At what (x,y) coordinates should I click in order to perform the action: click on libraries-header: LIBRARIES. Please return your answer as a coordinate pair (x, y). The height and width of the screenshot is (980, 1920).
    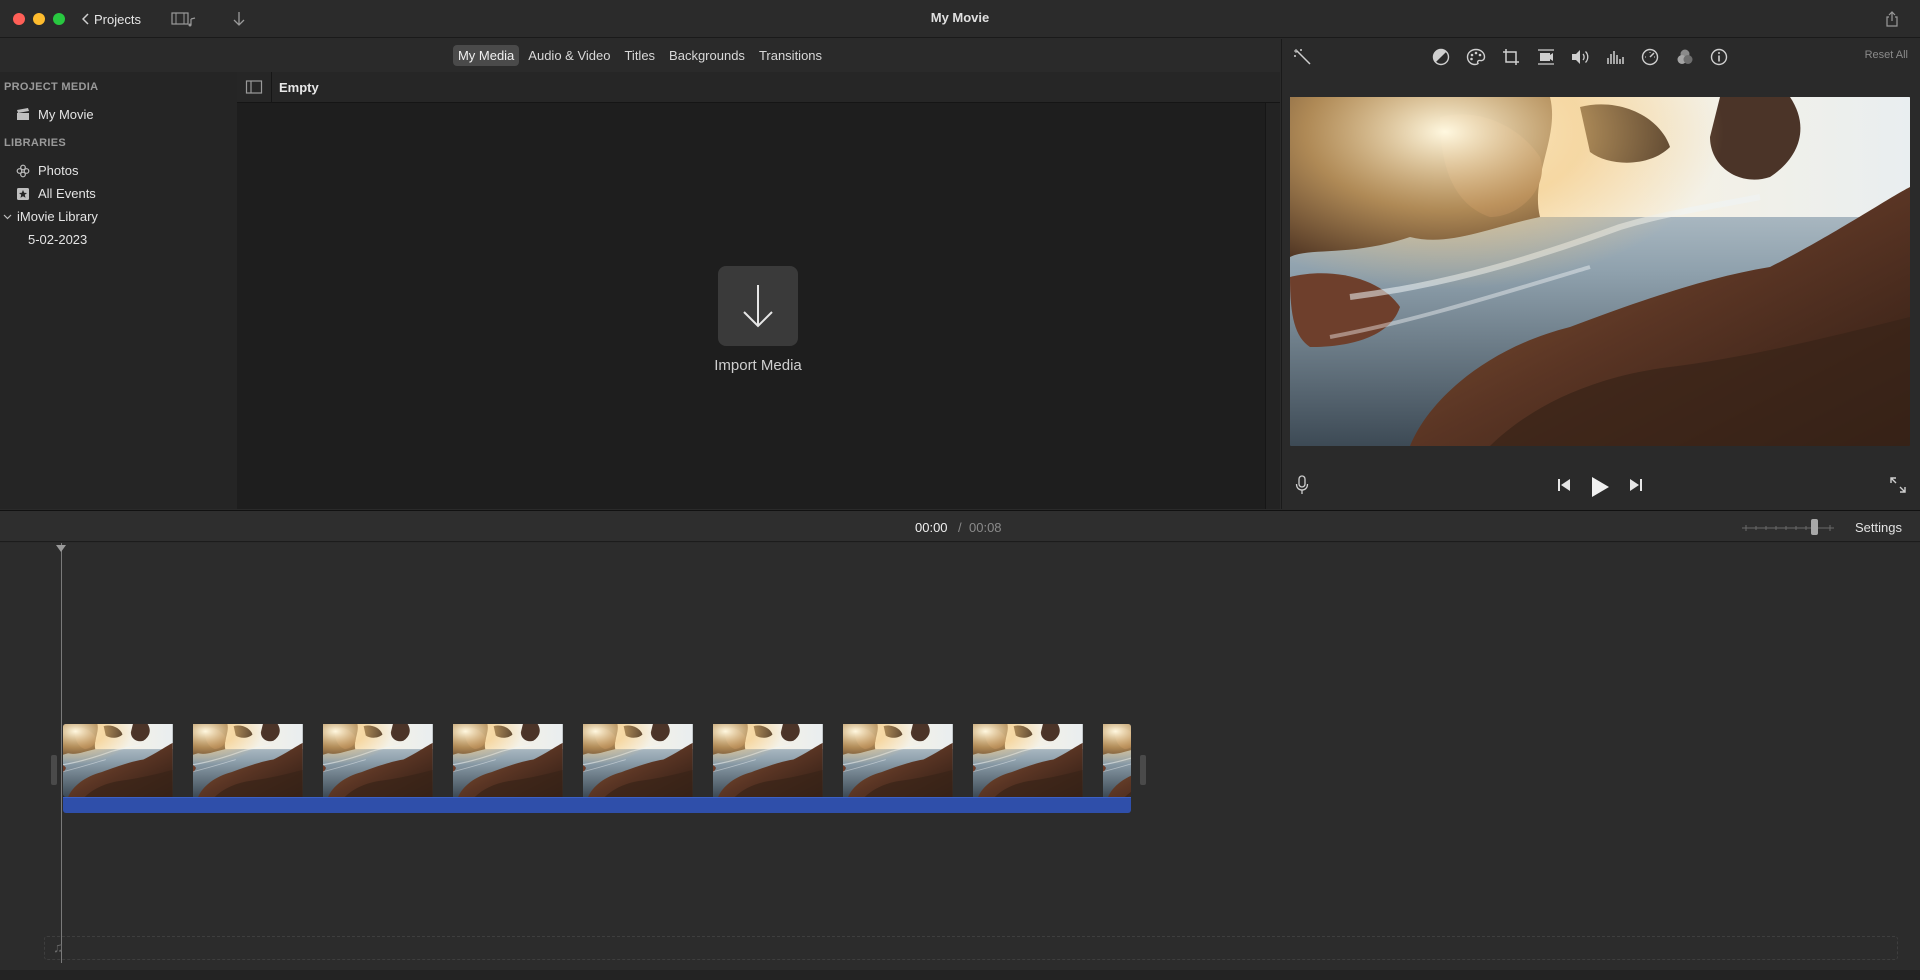
    Looking at the image, I should click on (35, 143).